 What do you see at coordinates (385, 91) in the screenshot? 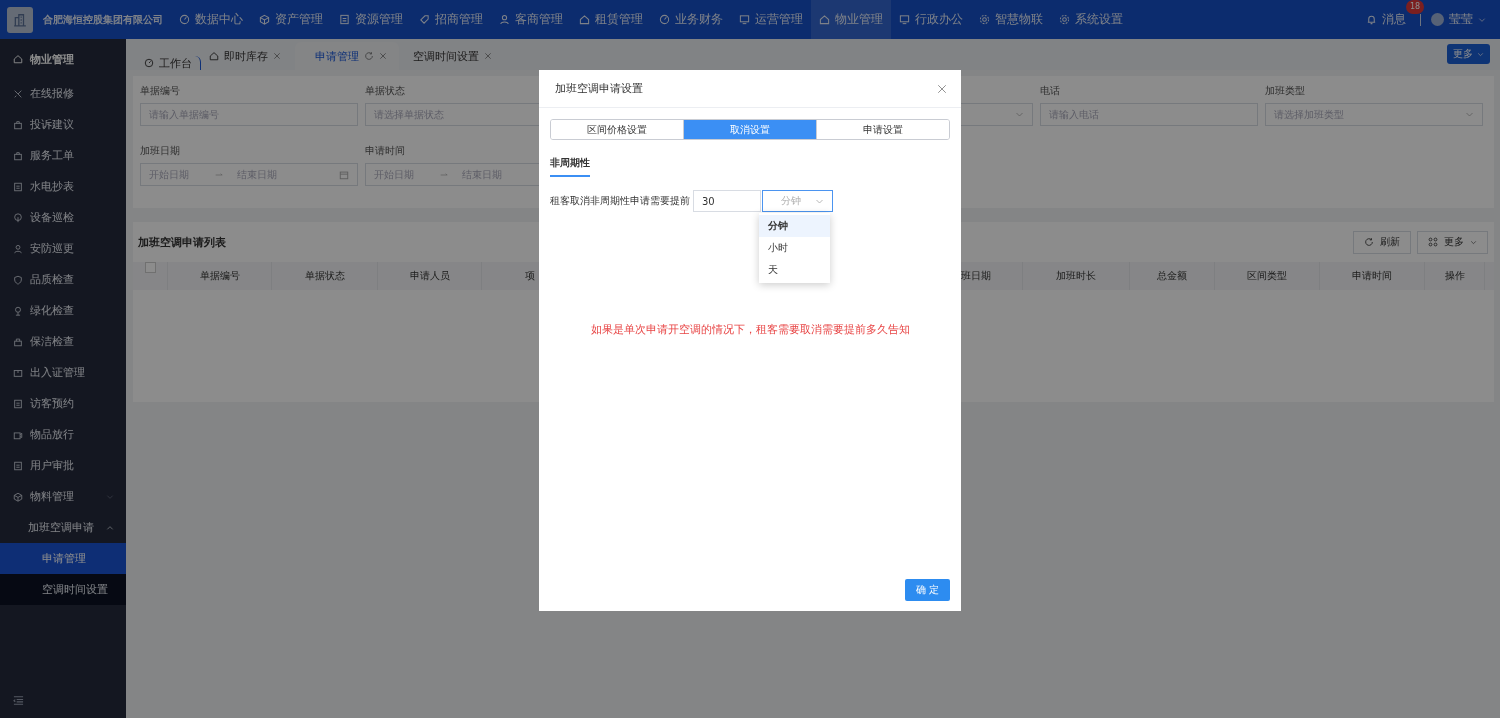
I see `field-label: 单据状态` at bounding box center [385, 91].